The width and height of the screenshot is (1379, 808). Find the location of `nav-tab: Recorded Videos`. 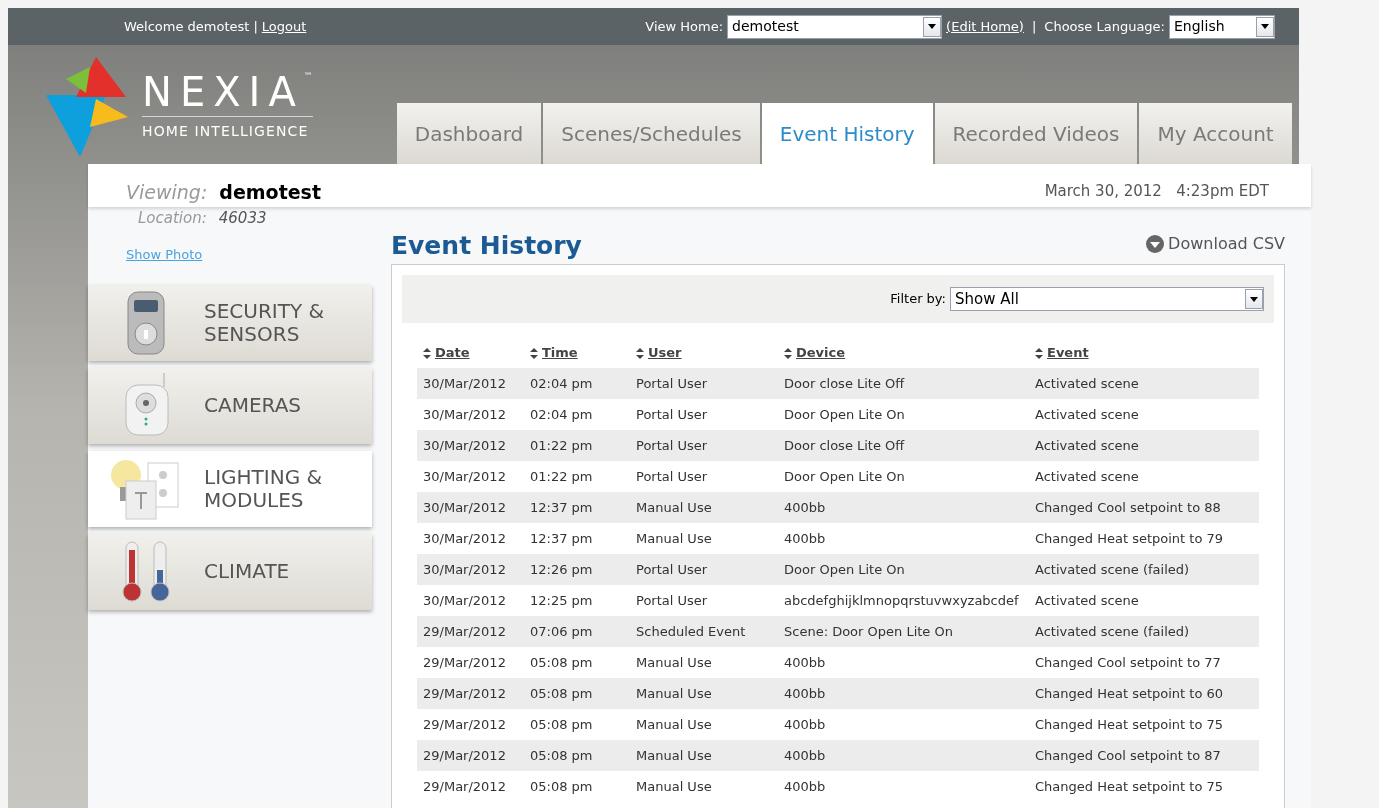

nav-tab: Recorded Videos is located at coordinates (1036, 133).